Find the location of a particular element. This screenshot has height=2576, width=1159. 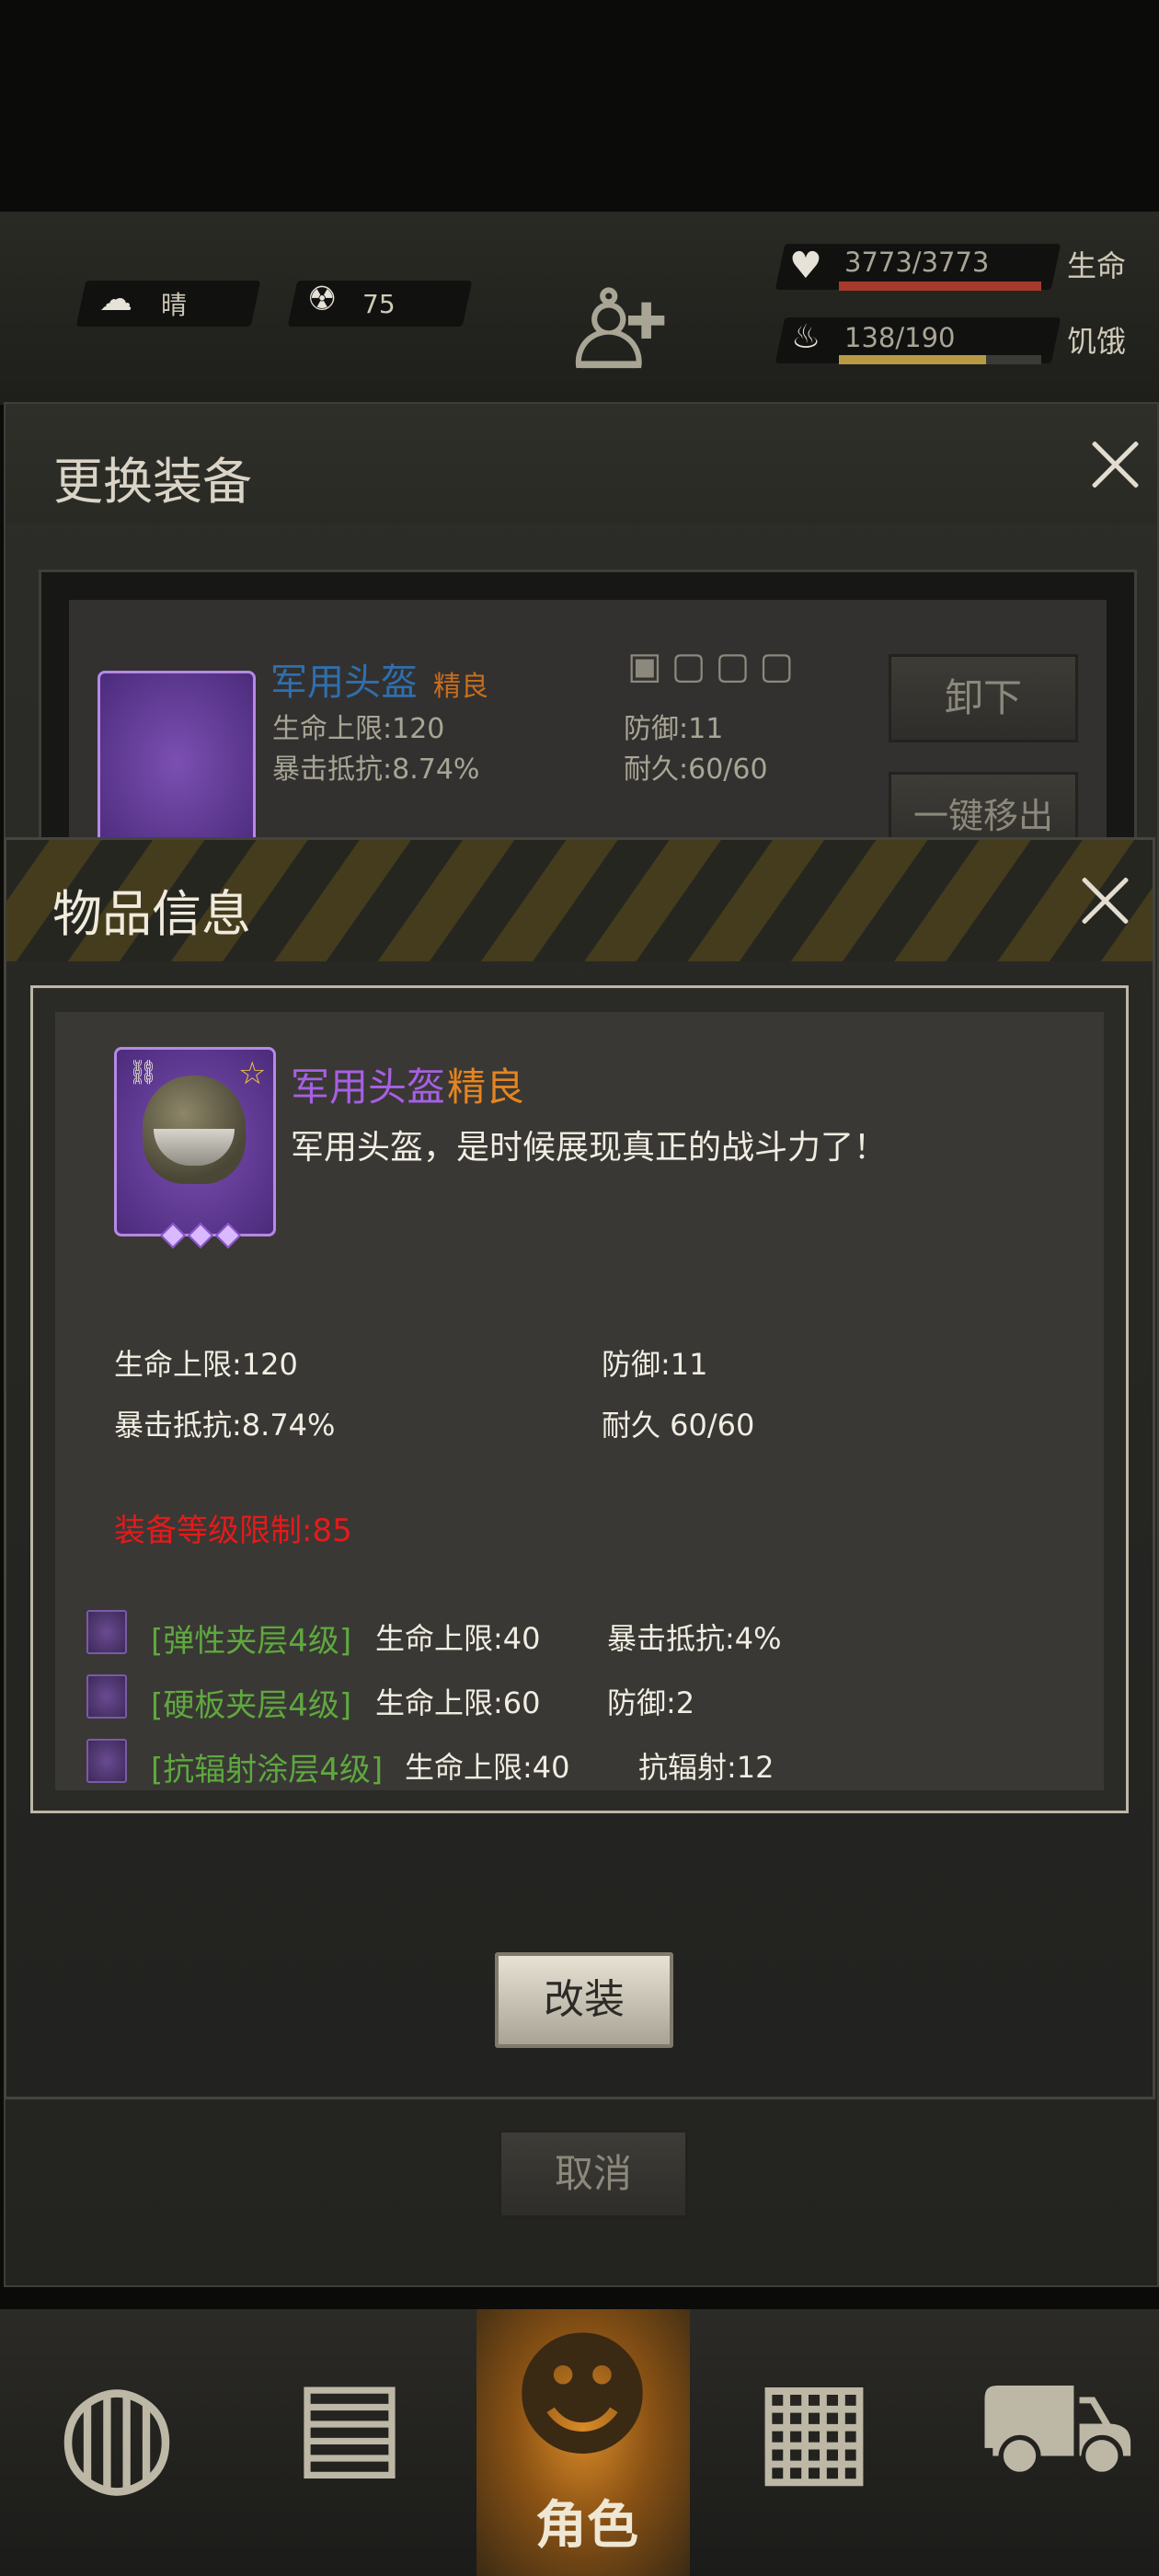

link-icon: ⛓ is located at coordinates (143, 1073).